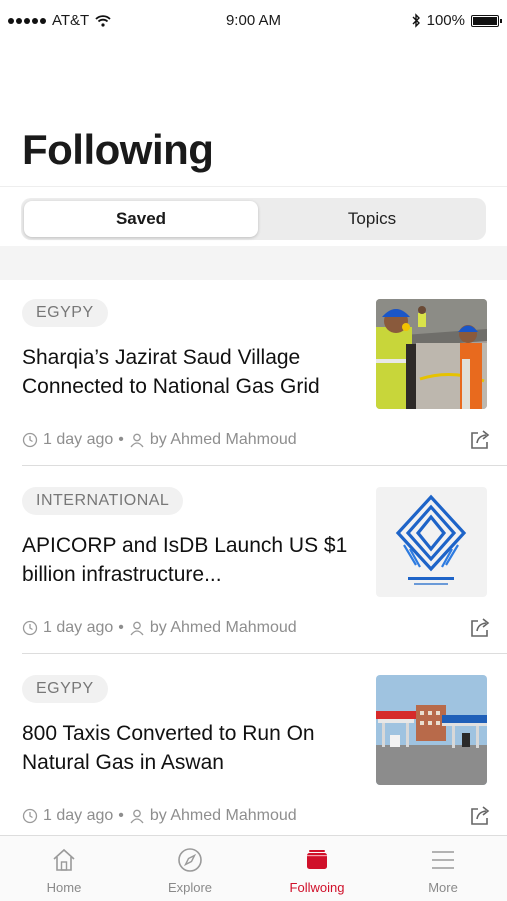 The height and width of the screenshot is (901, 507). Describe the element at coordinates (253, 263) in the screenshot. I see `section-spacer` at that location.